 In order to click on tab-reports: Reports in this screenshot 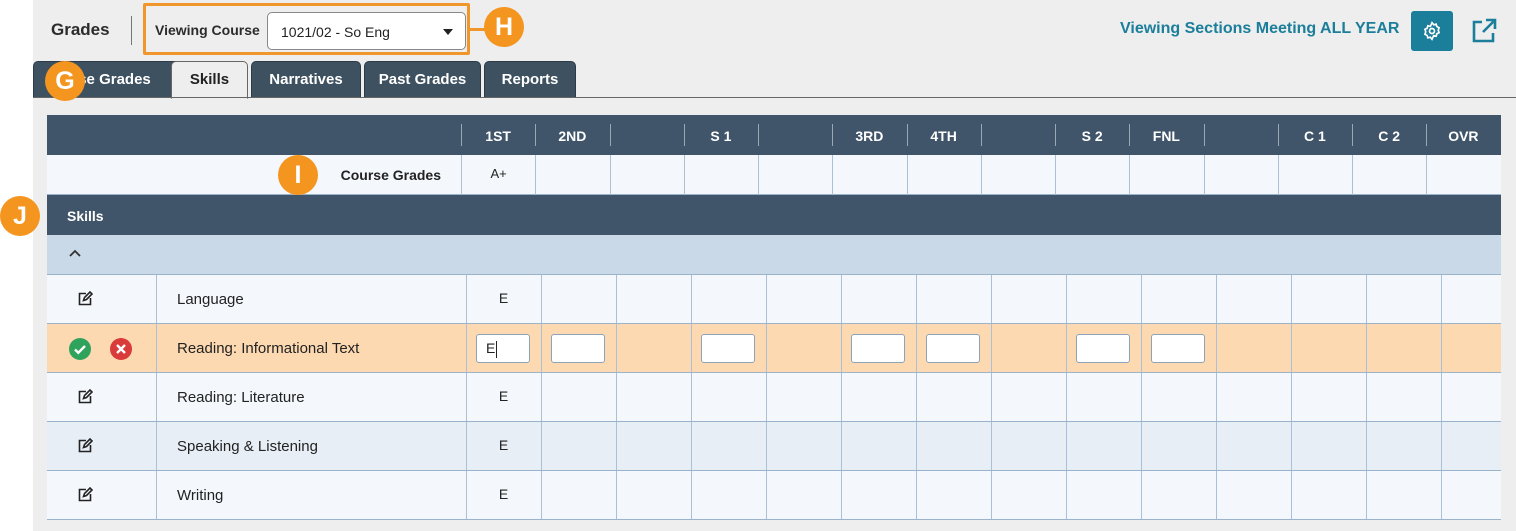, I will do `click(530, 79)`.